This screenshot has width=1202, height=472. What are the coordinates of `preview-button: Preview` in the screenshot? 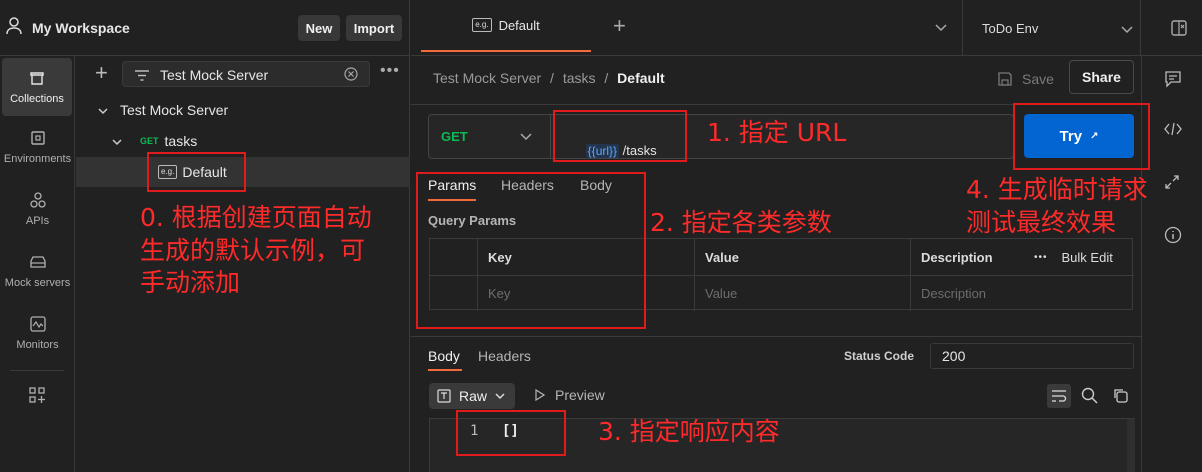 It's located at (570, 395).